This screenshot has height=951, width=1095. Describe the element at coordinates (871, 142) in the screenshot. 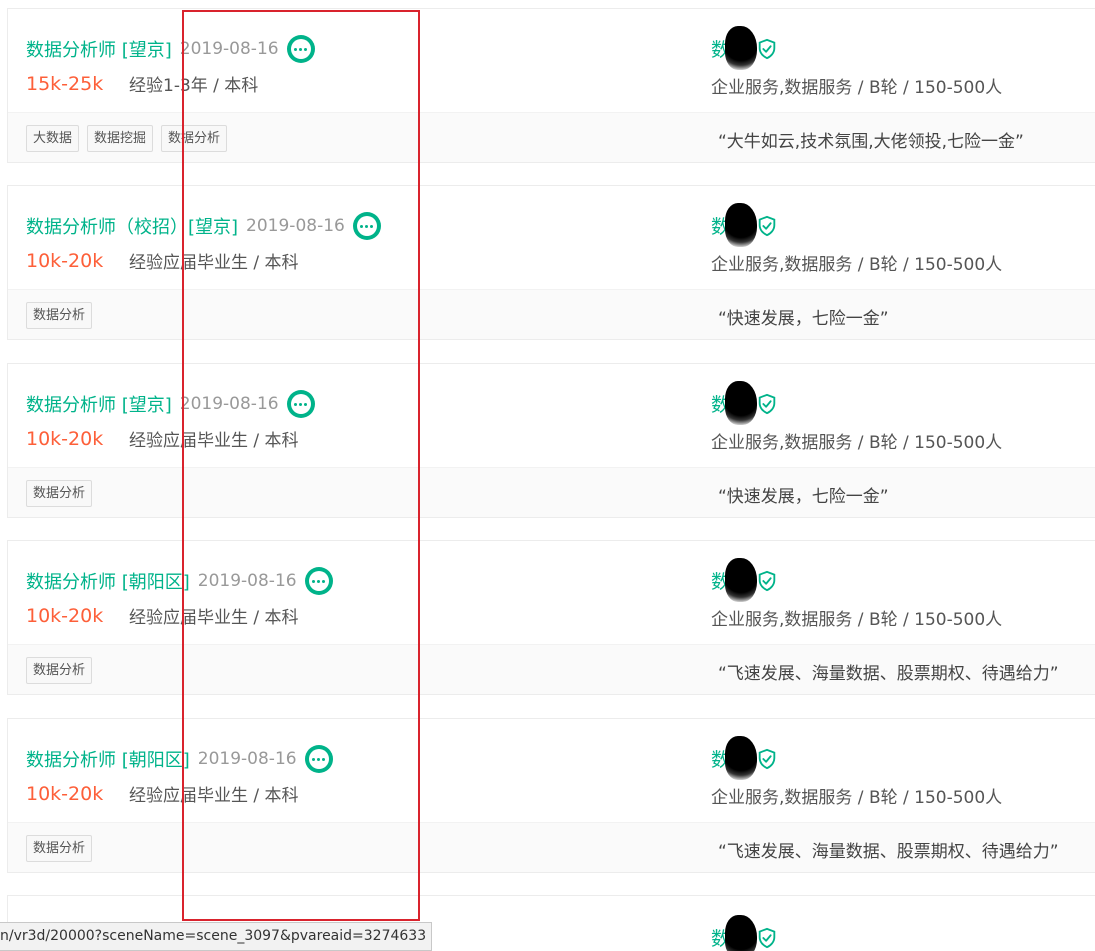

I see `company-benefit: “大牛如云,技术氛围,大佬领投,七险一金”` at that location.